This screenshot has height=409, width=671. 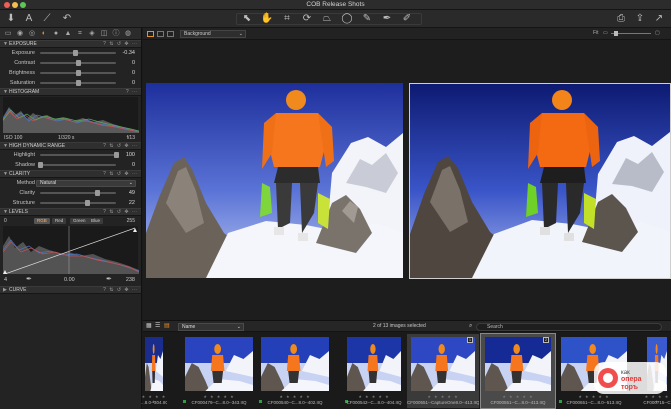 I want to click on levels-channel-blue: Blue, so click(x=96, y=221).